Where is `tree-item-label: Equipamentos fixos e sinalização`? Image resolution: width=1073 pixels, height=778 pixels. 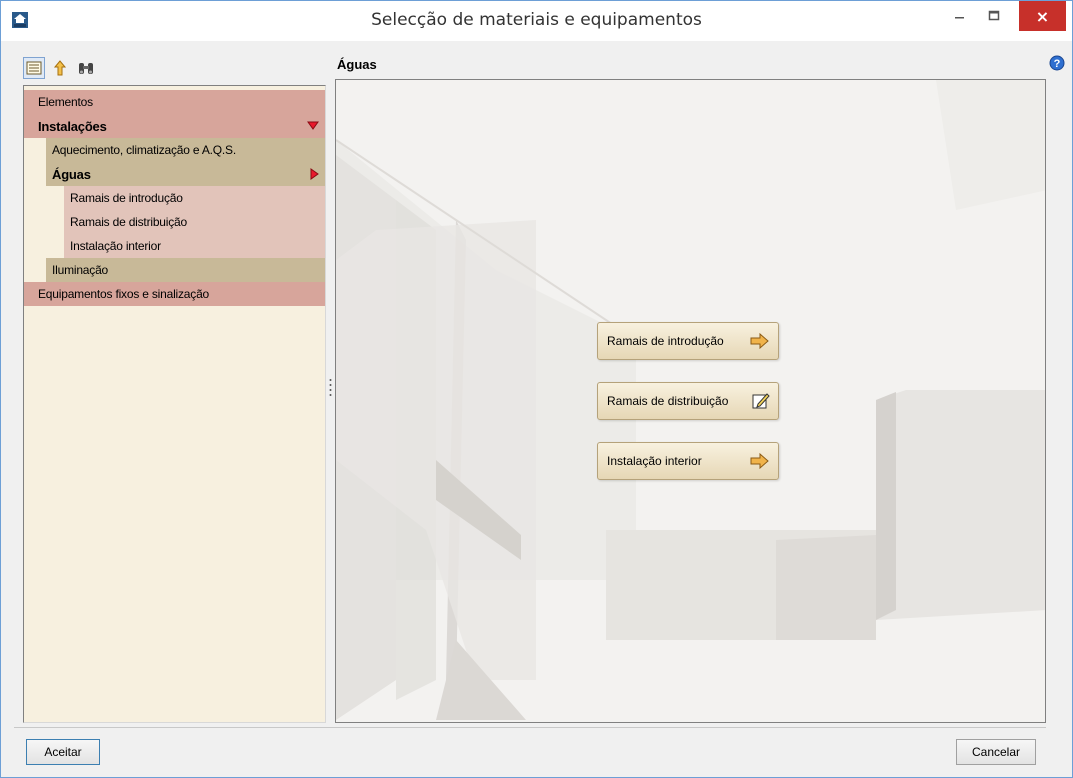
tree-item-label: Equipamentos fixos e sinalização is located at coordinates (124, 294).